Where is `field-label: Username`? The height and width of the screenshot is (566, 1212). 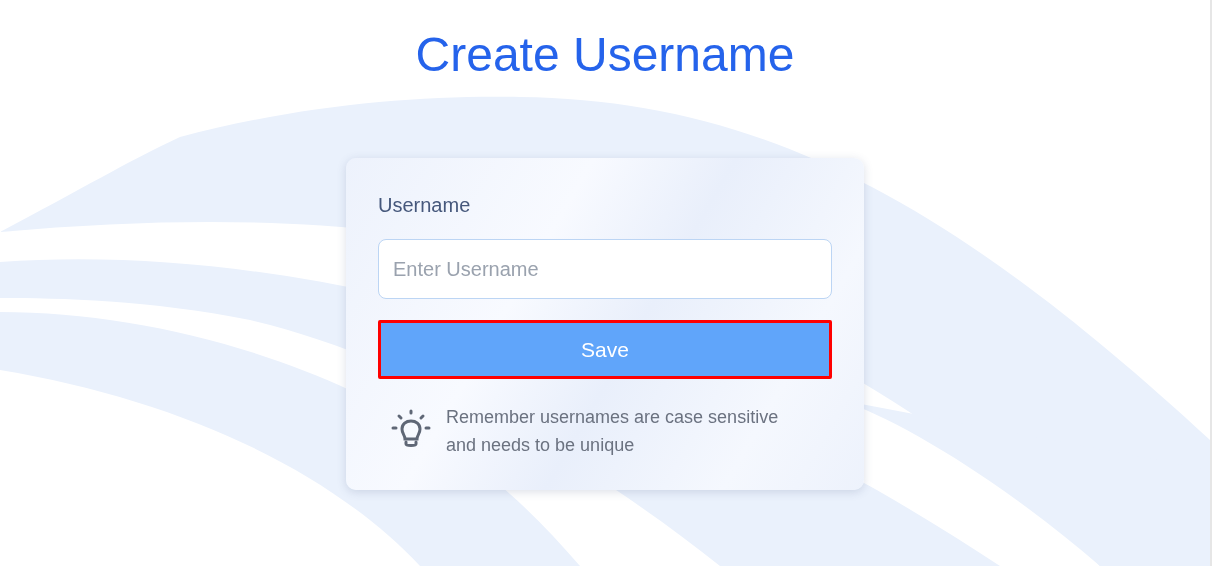
field-label: Username is located at coordinates (424, 205).